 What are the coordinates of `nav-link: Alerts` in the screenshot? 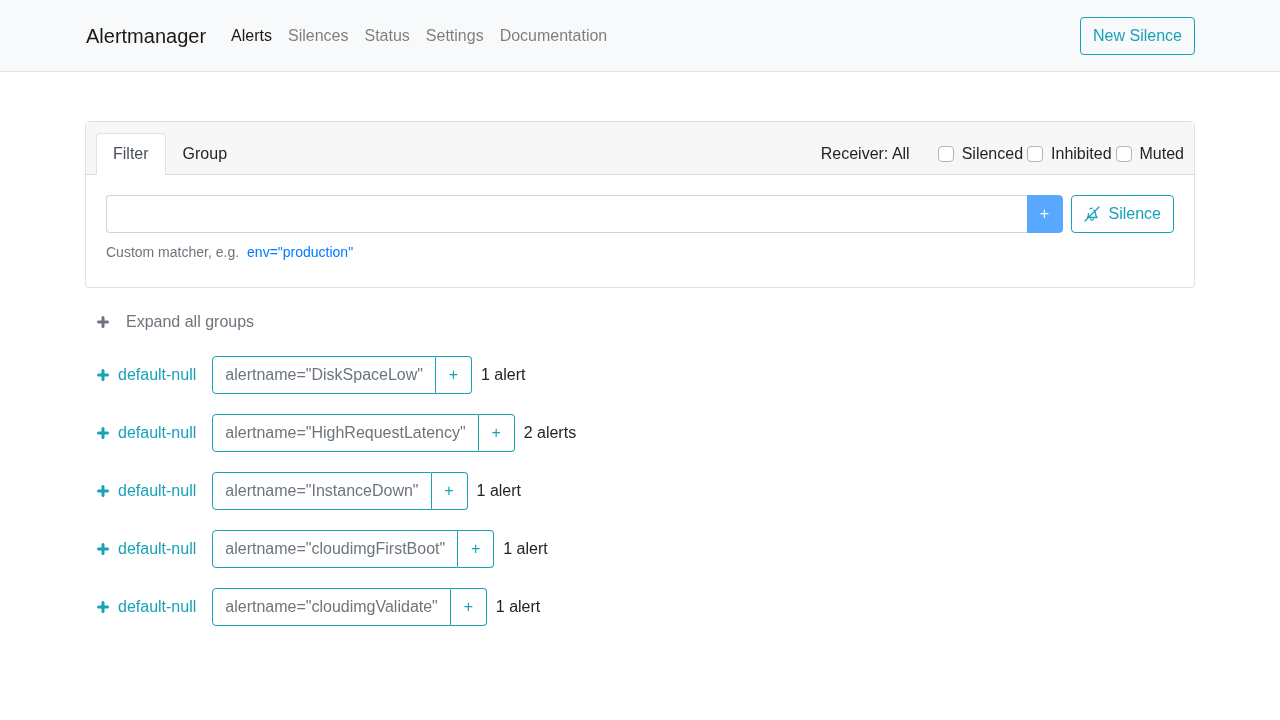 It's located at (251, 35).